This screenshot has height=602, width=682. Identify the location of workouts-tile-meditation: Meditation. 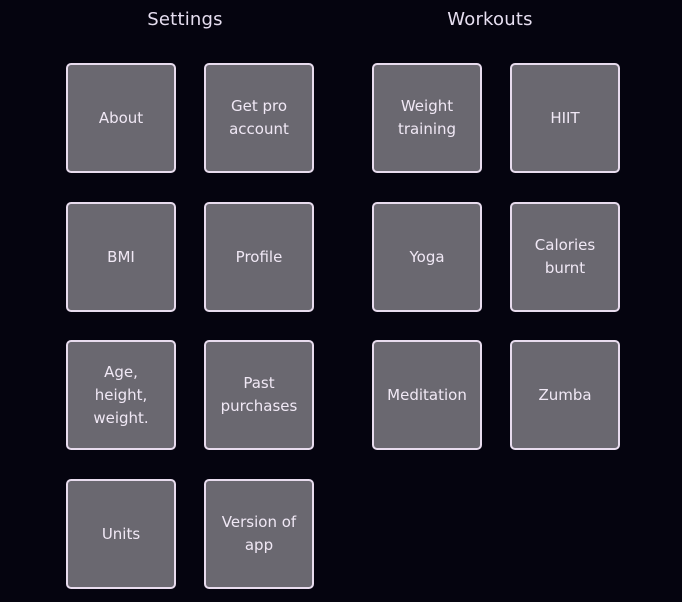
(427, 395).